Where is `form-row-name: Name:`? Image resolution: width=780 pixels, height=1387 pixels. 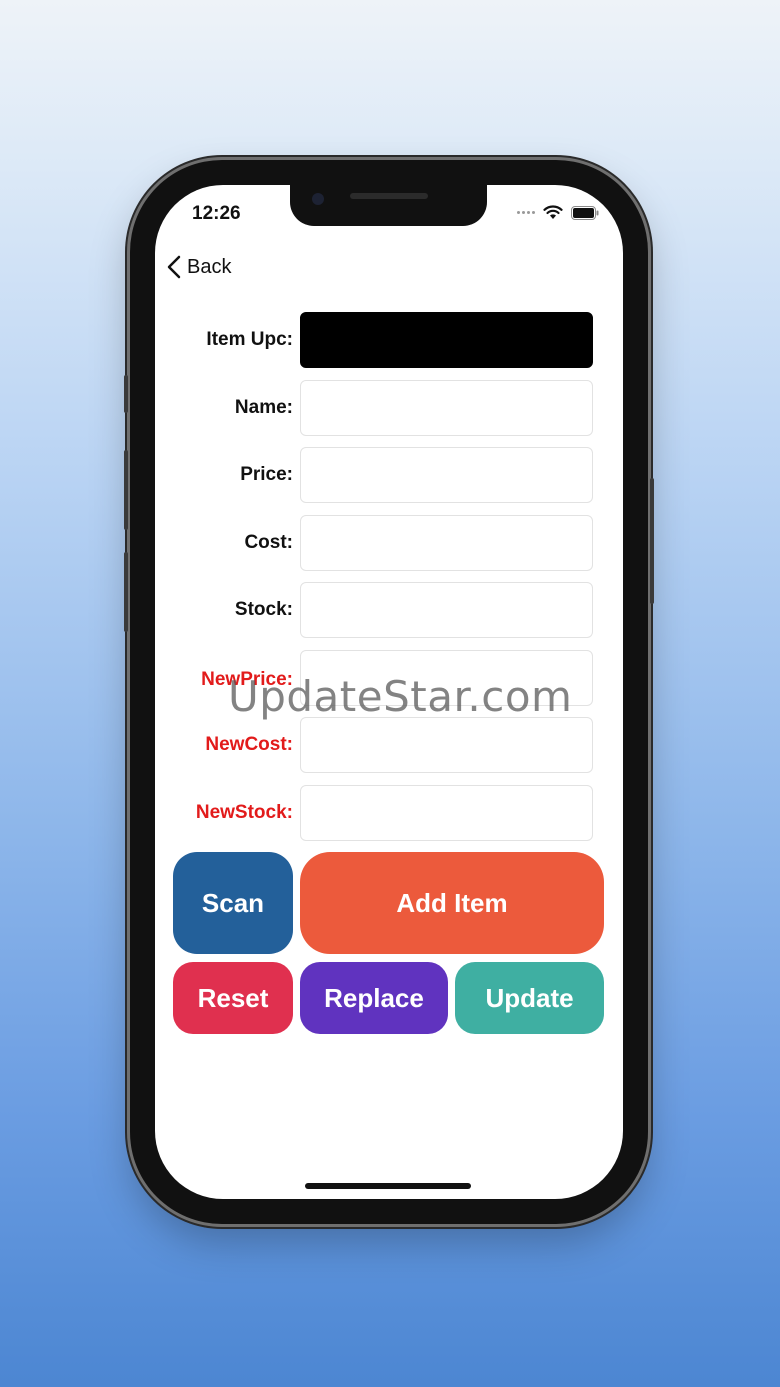 form-row-name: Name: is located at coordinates (389, 410).